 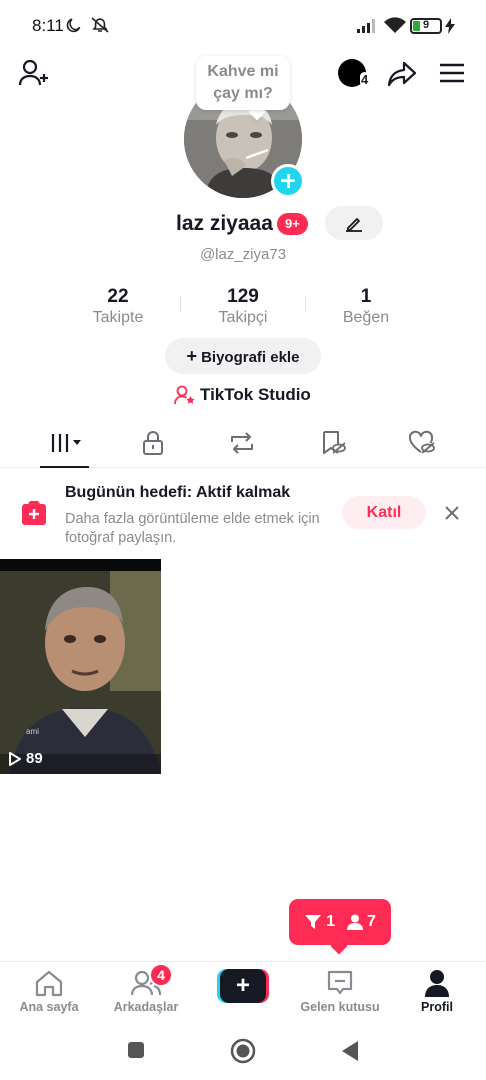 I want to click on pencil-icon, so click(x=354, y=225).